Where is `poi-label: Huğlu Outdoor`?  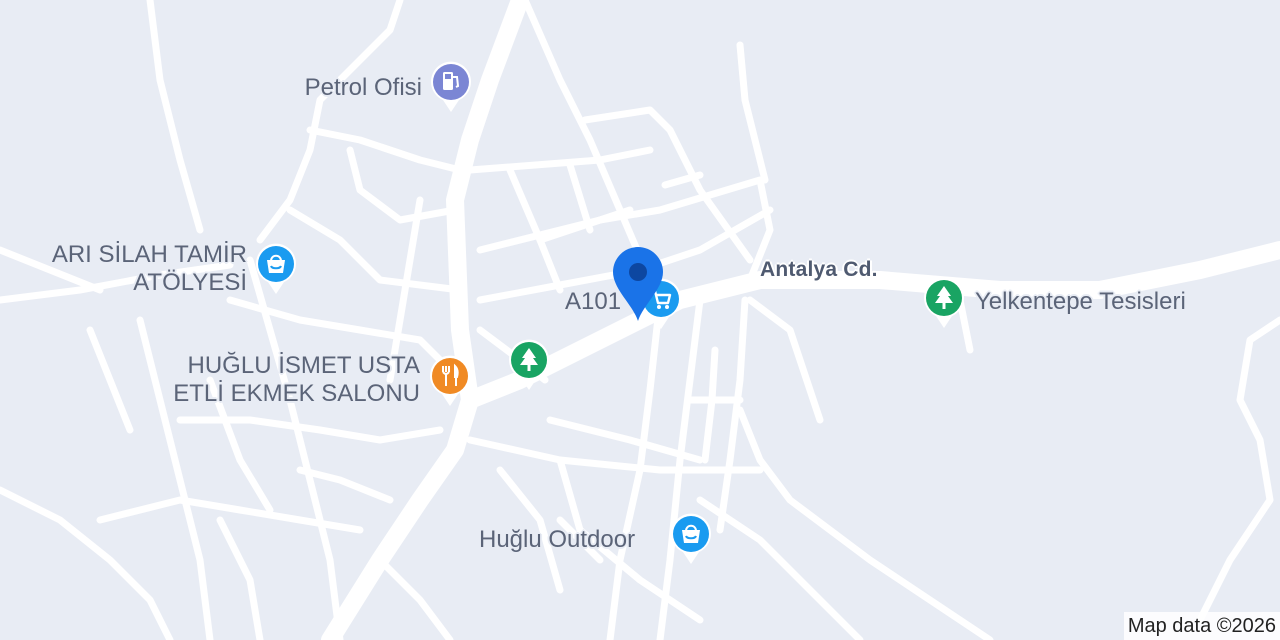 poi-label: Huğlu Outdoor is located at coordinates (557, 539).